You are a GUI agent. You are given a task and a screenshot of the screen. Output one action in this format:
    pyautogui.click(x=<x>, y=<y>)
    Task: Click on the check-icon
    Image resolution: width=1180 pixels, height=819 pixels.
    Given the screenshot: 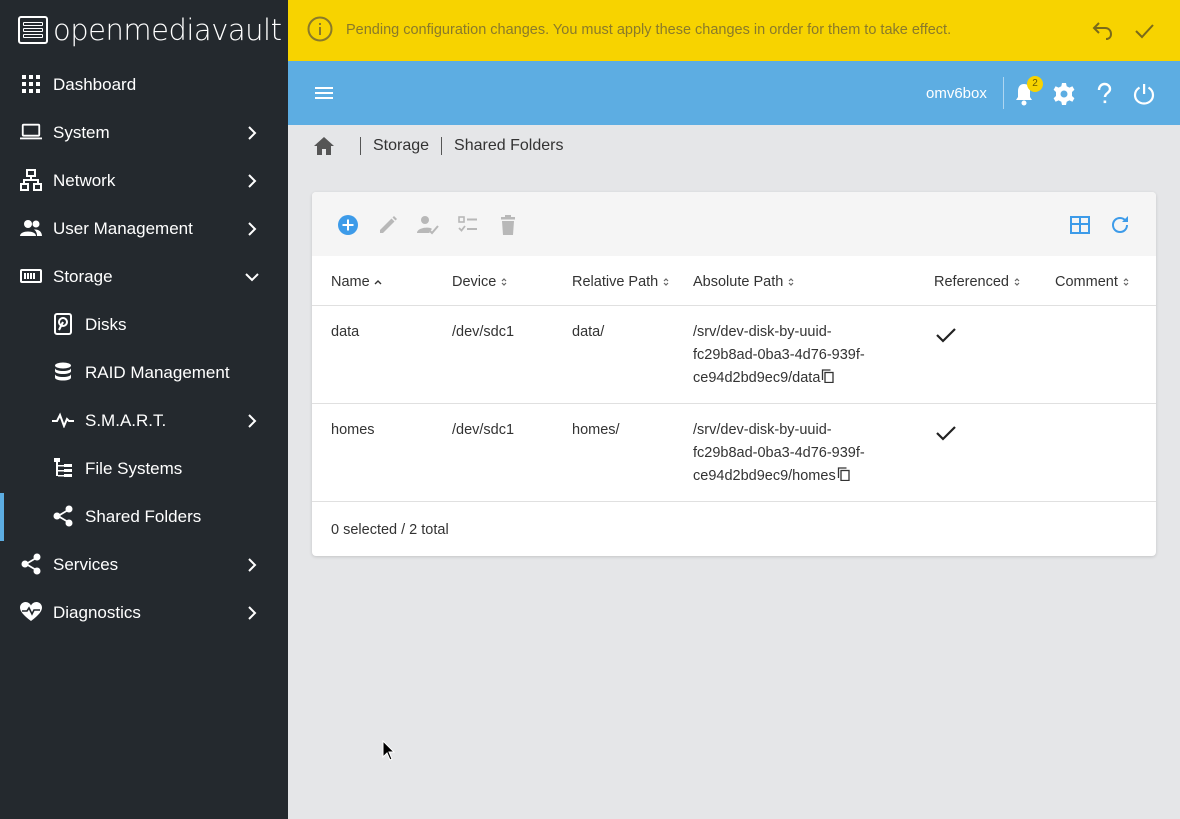 What is the action you would take?
    pyautogui.click(x=1144, y=31)
    